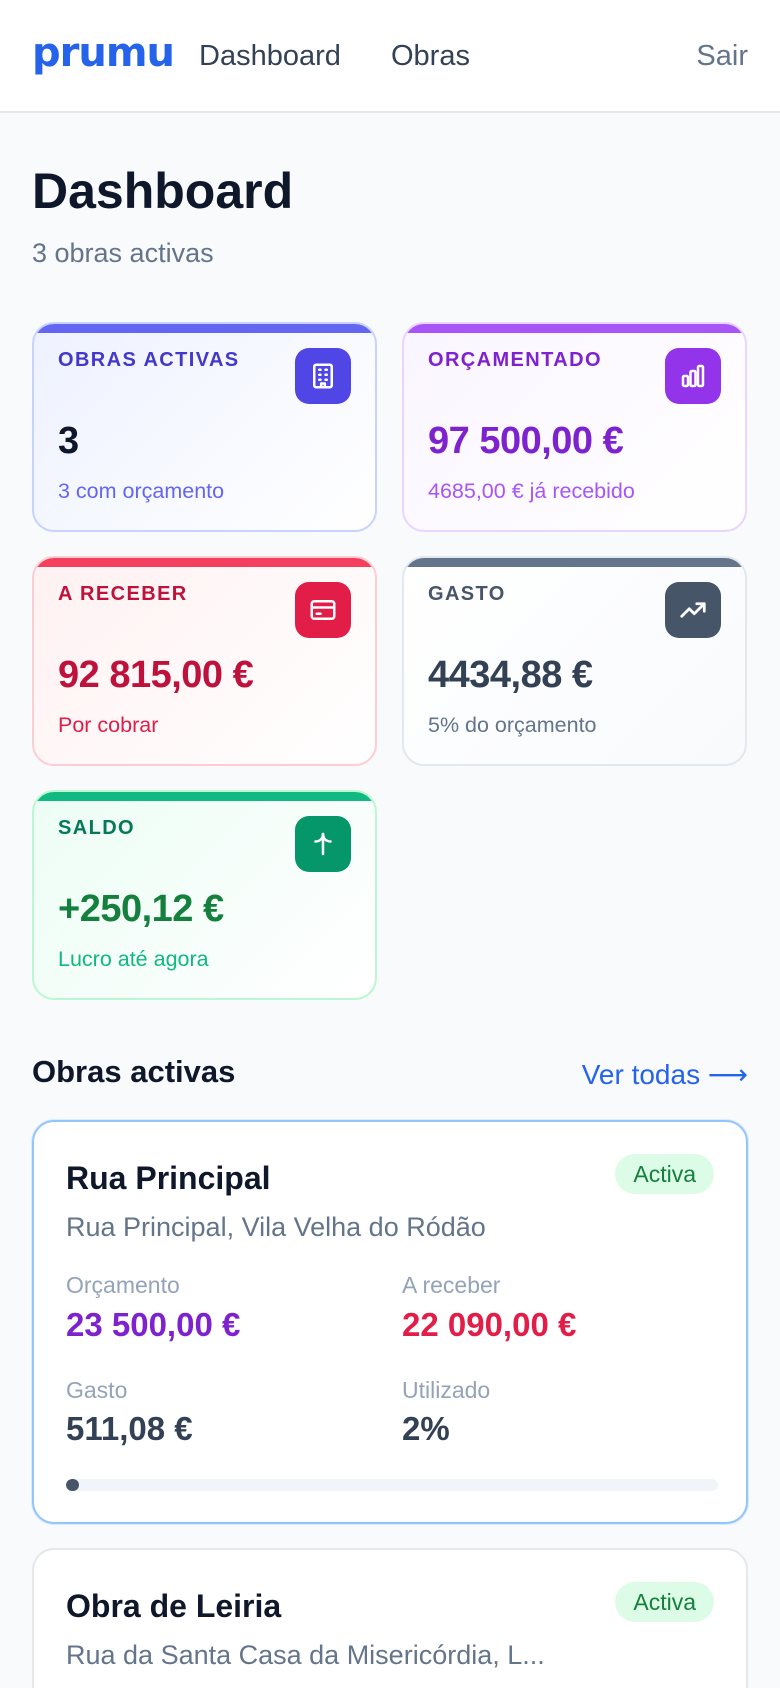 The height and width of the screenshot is (1688, 780). What do you see at coordinates (123, 1285) in the screenshot?
I see `budget-label: Orçamento` at bounding box center [123, 1285].